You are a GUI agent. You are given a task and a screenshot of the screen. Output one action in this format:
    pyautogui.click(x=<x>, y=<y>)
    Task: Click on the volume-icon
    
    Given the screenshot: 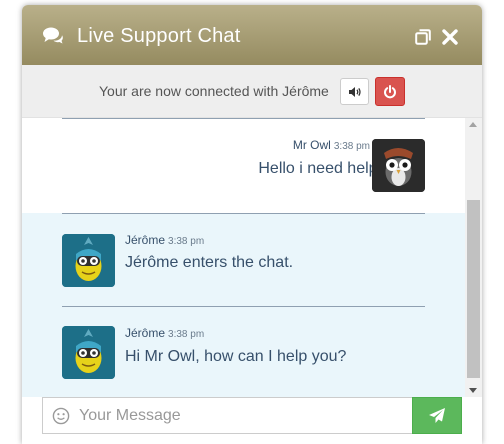 What is the action you would take?
    pyautogui.click(x=354, y=91)
    